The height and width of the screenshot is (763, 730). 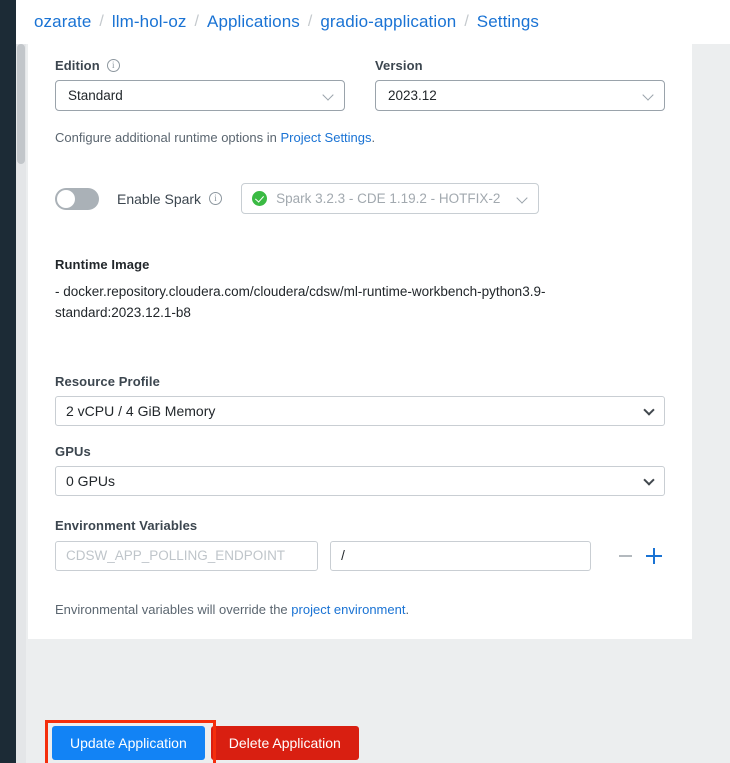 I want to click on project-settings-link: Project Settings, so click(x=325, y=137).